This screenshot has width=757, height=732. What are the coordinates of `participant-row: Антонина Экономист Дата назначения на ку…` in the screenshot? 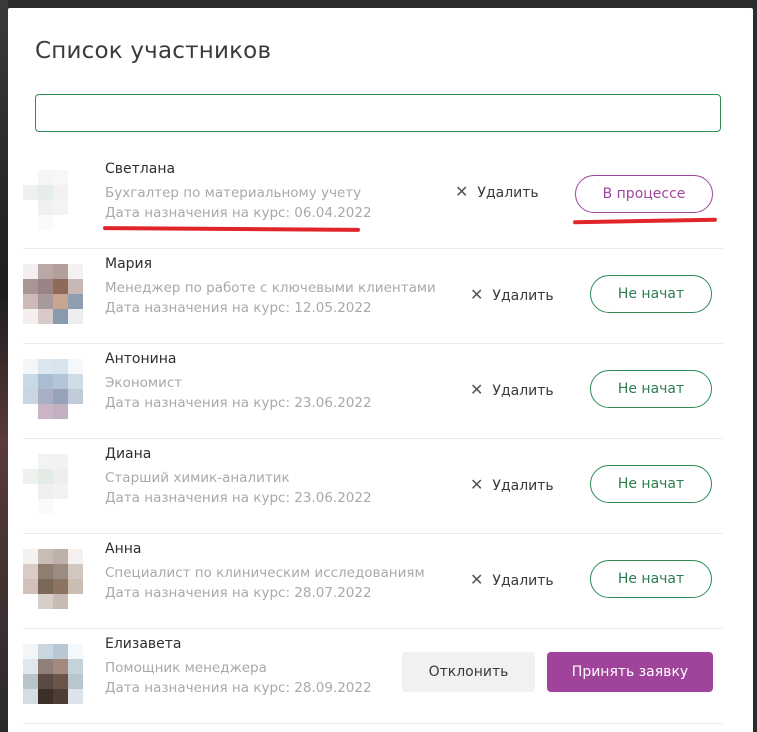 It's located at (373, 391).